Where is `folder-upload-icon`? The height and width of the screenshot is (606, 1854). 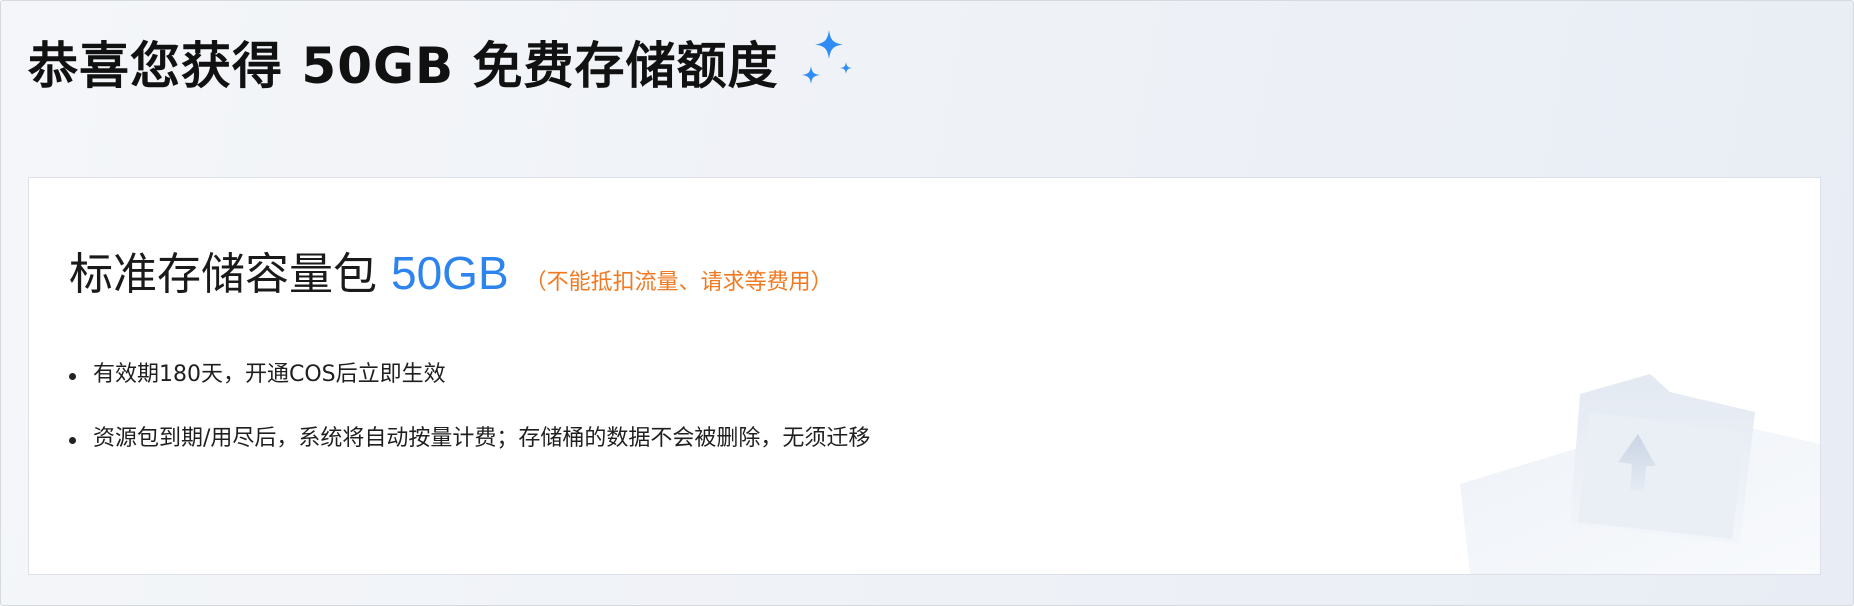 folder-upload-icon is located at coordinates (1640, 474).